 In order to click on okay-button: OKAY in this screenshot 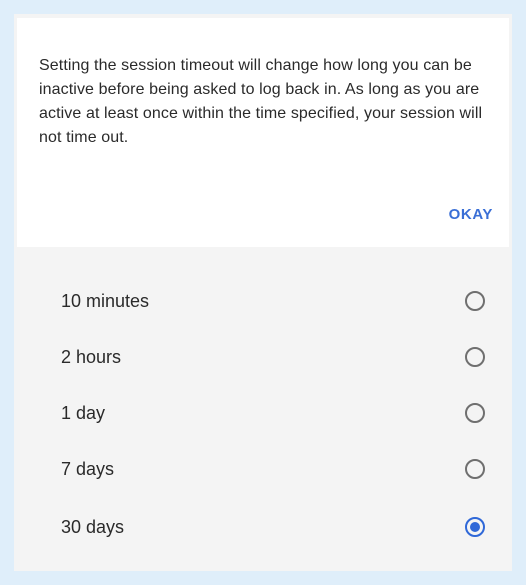, I will do `click(465, 214)`.